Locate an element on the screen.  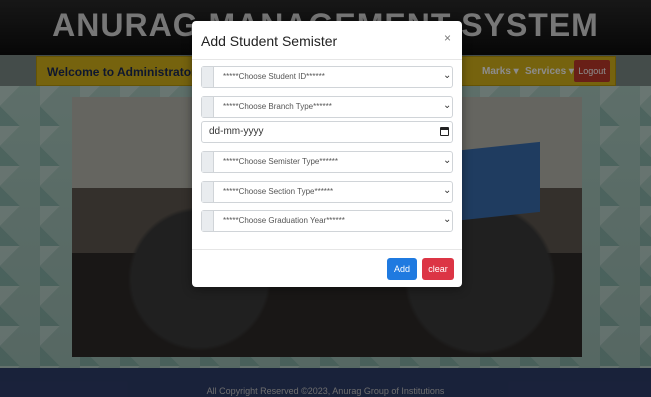
branch-type-select: *****Choose Branch Type****** ⌄ is located at coordinates (327, 107).